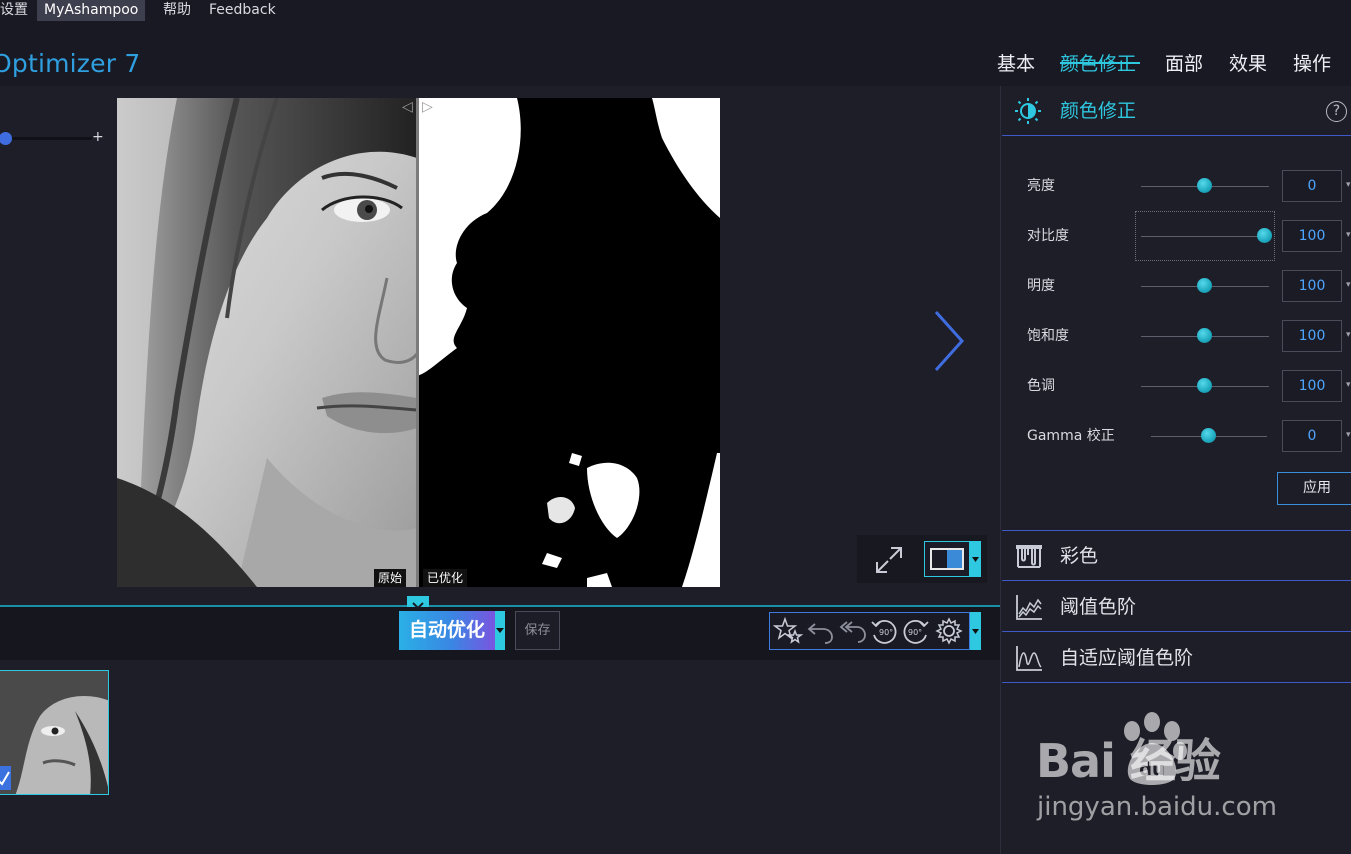 Image resolution: width=1351 pixels, height=854 pixels. I want to click on menu-item-myashampoo: MyAshampoo, so click(91, 10).